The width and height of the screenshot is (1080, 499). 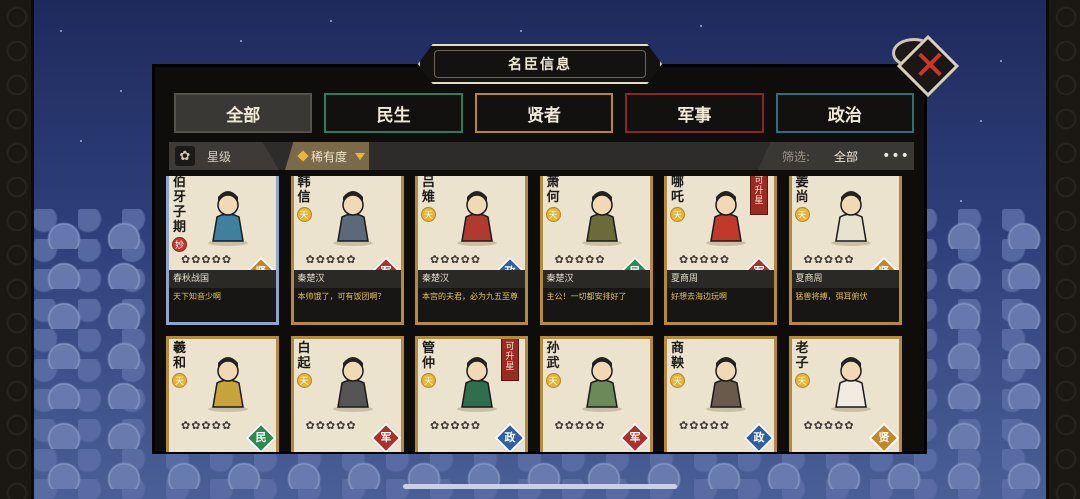 What do you see at coordinates (596, 305) in the screenshot?
I see `minister-quote: 主公！一切都安排好了` at bounding box center [596, 305].